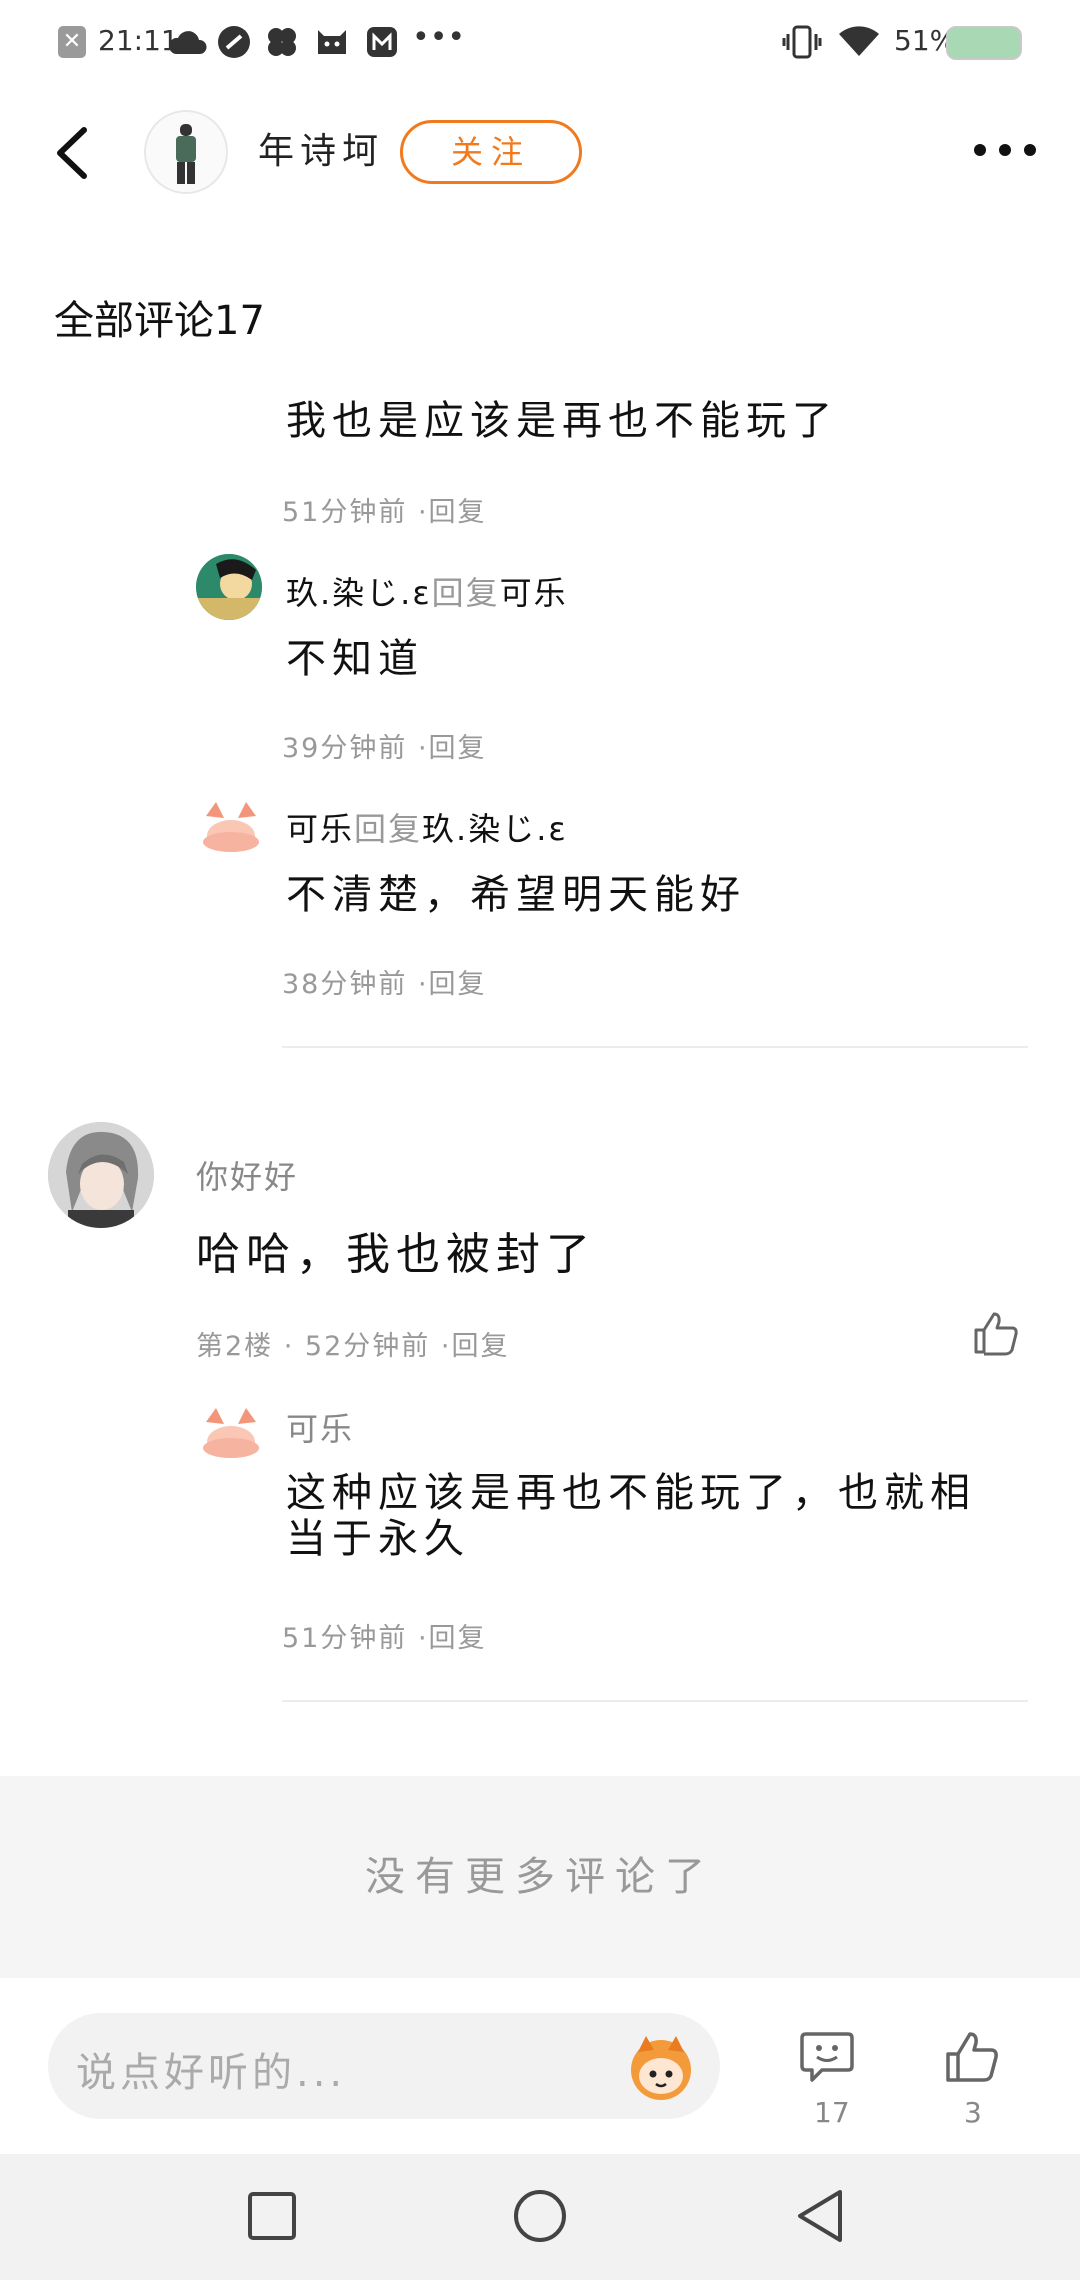 This screenshot has height=2280, width=1080. Describe the element at coordinates (802, 42) in the screenshot. I see `vibrate-icon` at that location.